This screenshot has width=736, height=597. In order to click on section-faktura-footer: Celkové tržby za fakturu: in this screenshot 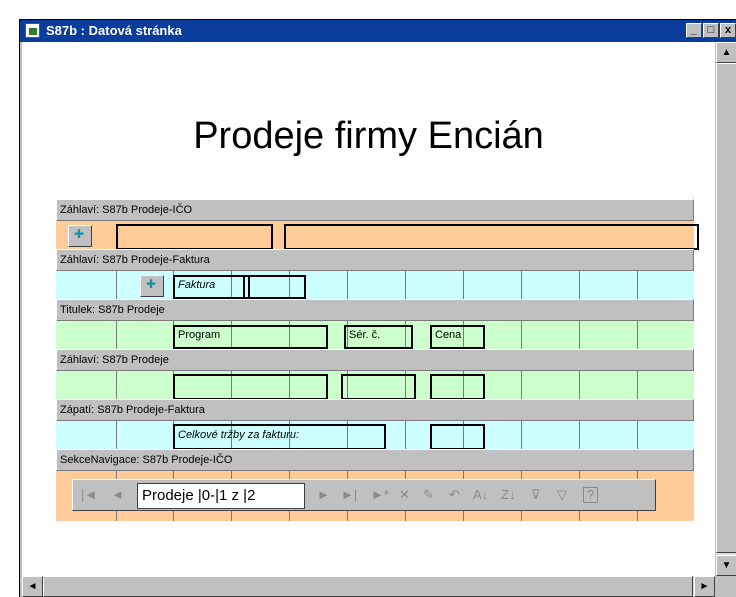, I will do `click(375, 435)`.